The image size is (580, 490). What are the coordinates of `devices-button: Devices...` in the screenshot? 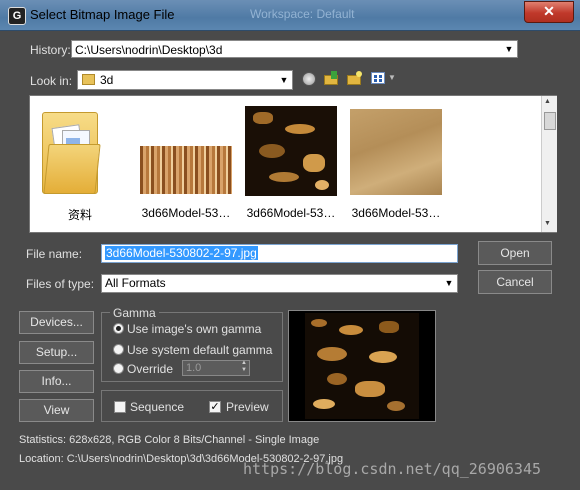 It's located at (56, 322).